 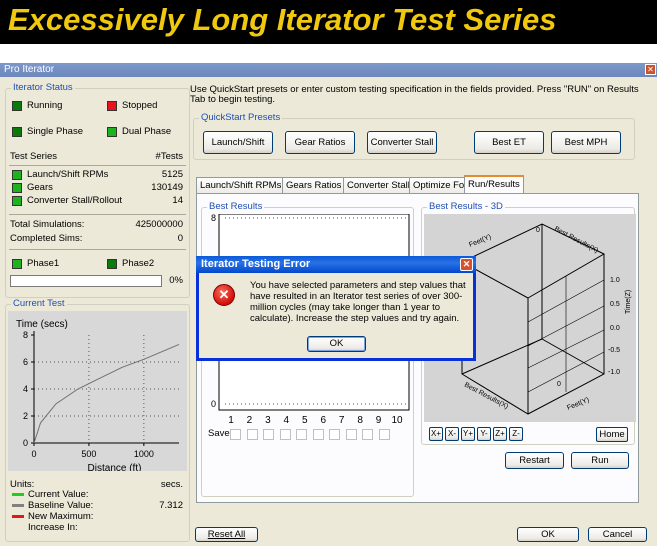 What do you see at coordinates (614, 372) in the screenshot?
I see `3d-z-tick: -1.0` at bounding box center [614, 372].